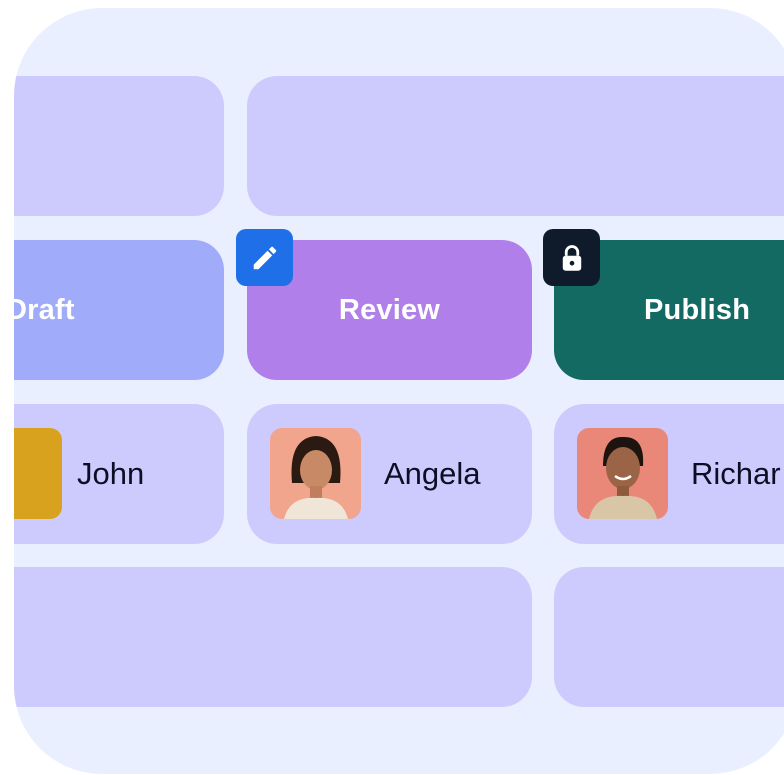 This screenshot has width=784, height=775. What do you see at coordinates (119, 310) in the screenshot?
I see `stage-draft: Draft` at bounding box center [119, 310].